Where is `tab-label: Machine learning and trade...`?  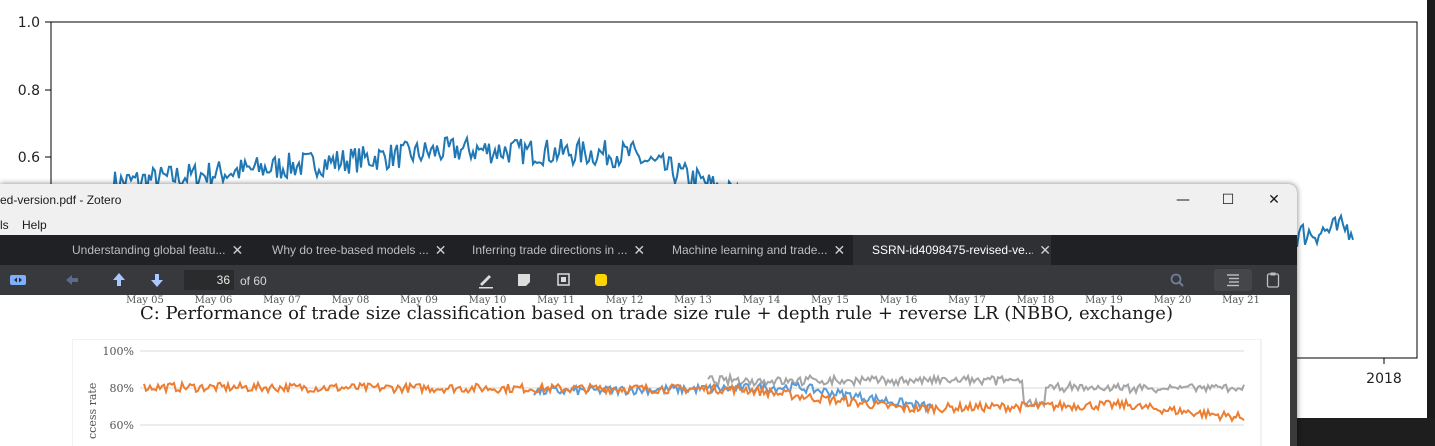
tab-label: Machine learning and trade... is located at coordinates (750, 250).